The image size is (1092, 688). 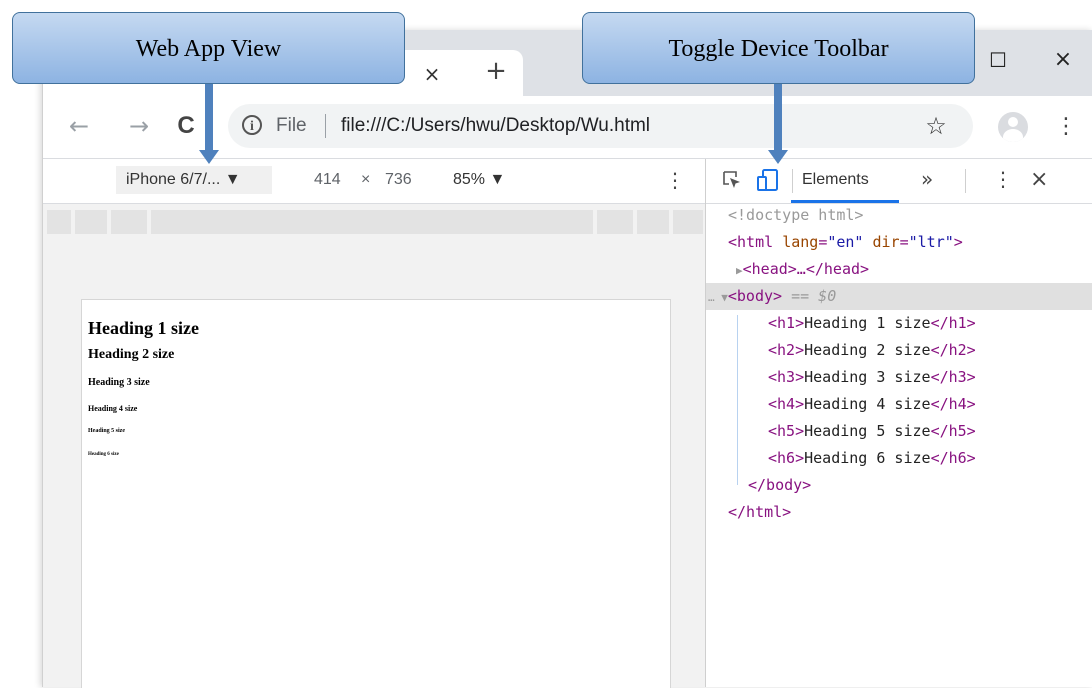 I want to click on h1-text: Heading 1 size, so click(x=867, y=323).